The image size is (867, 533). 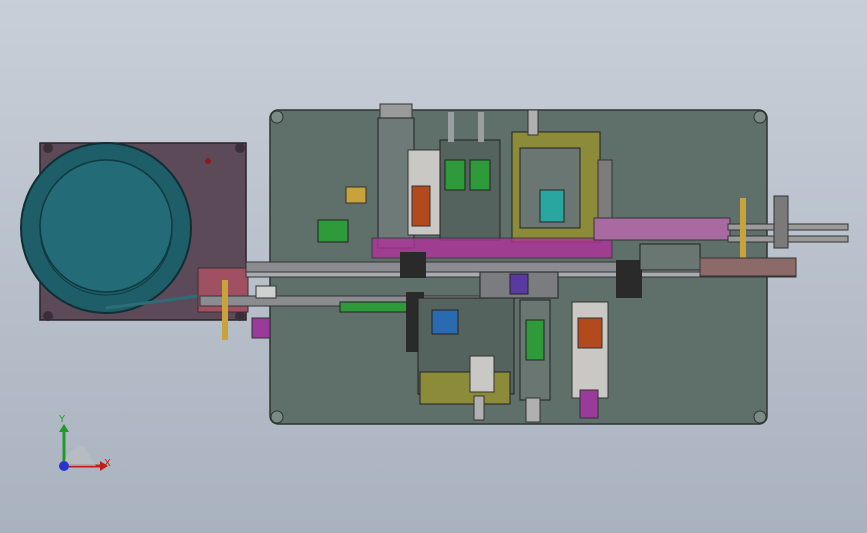 I want to click on x-axis-label: X, so click(x=107, y=463).